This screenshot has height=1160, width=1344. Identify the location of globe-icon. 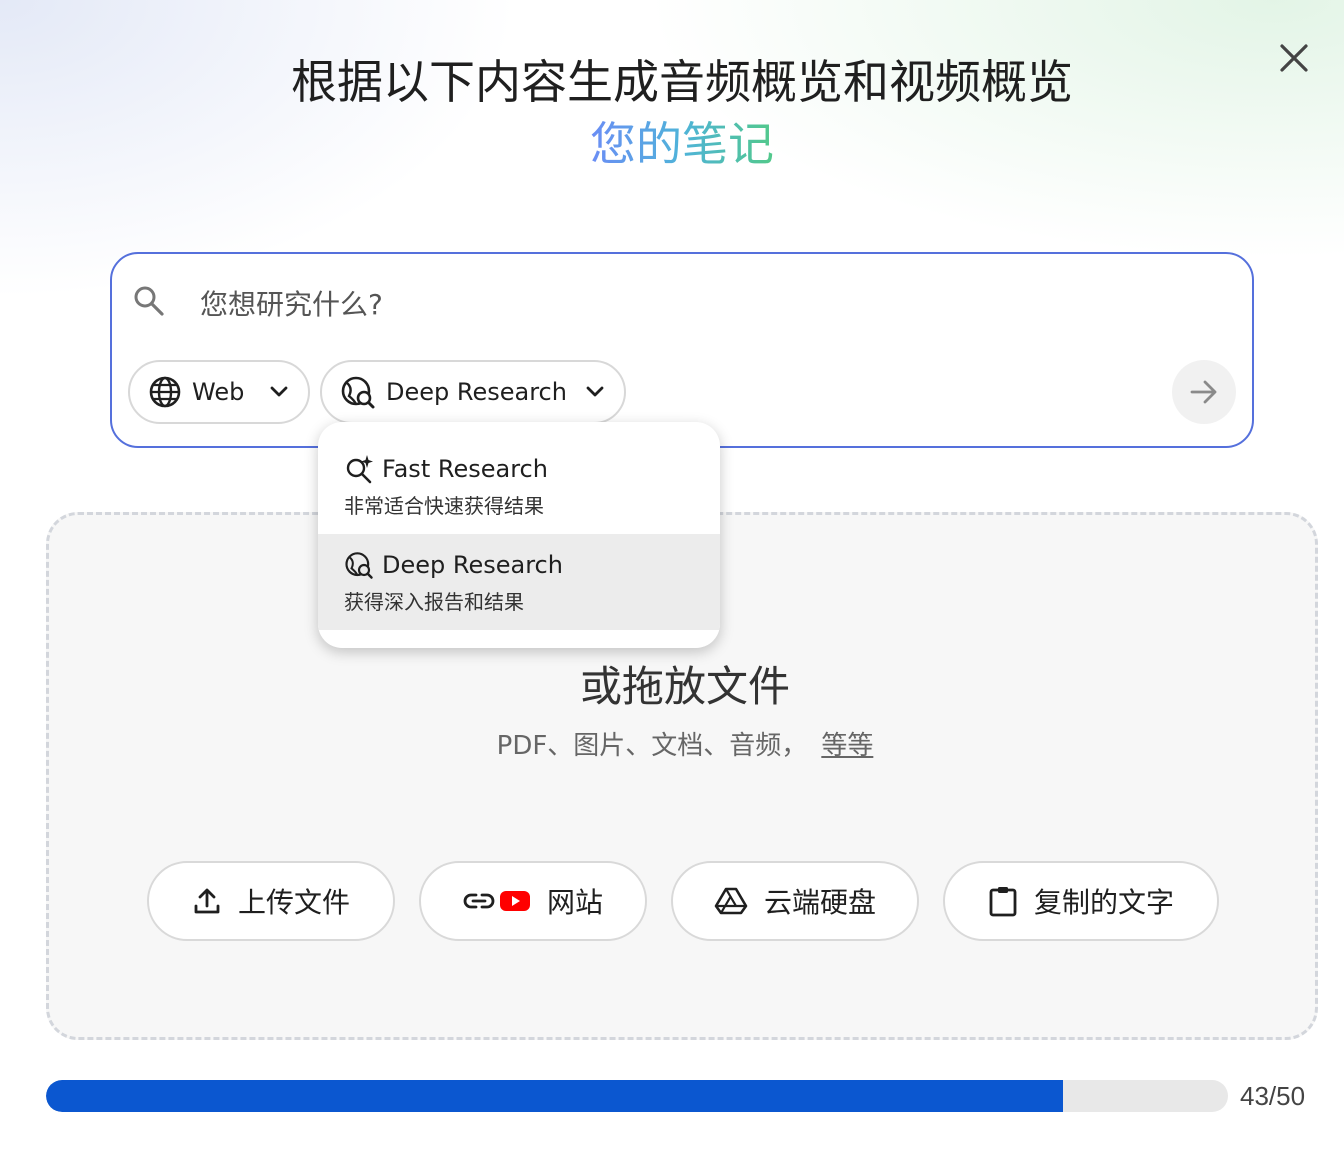
(165, 392).